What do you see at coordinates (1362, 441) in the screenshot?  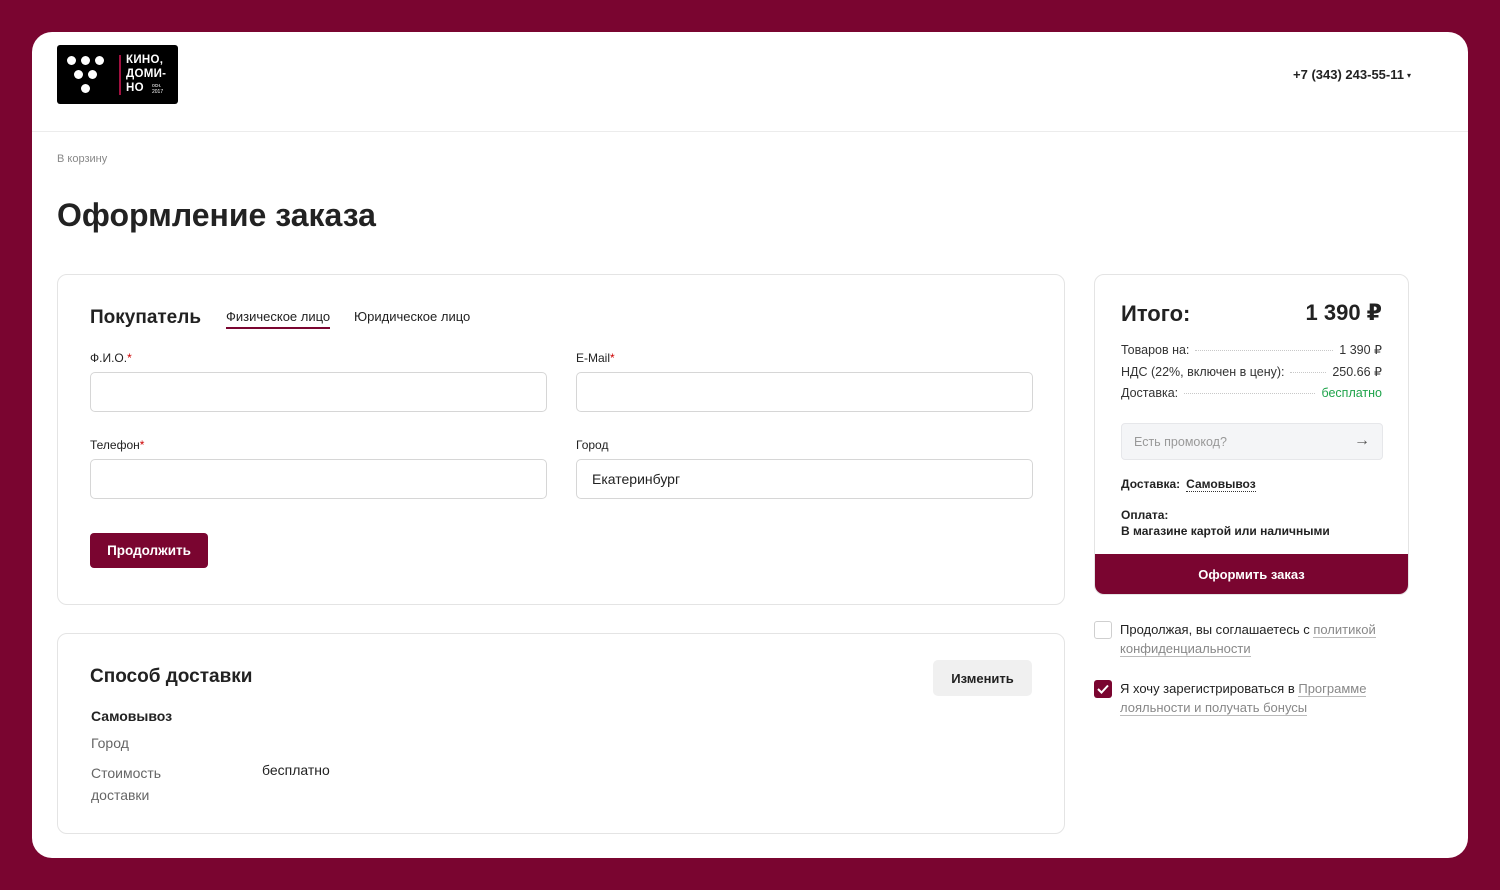 I see `arrow-right-icon: →` at bounding box center [1362, 441].